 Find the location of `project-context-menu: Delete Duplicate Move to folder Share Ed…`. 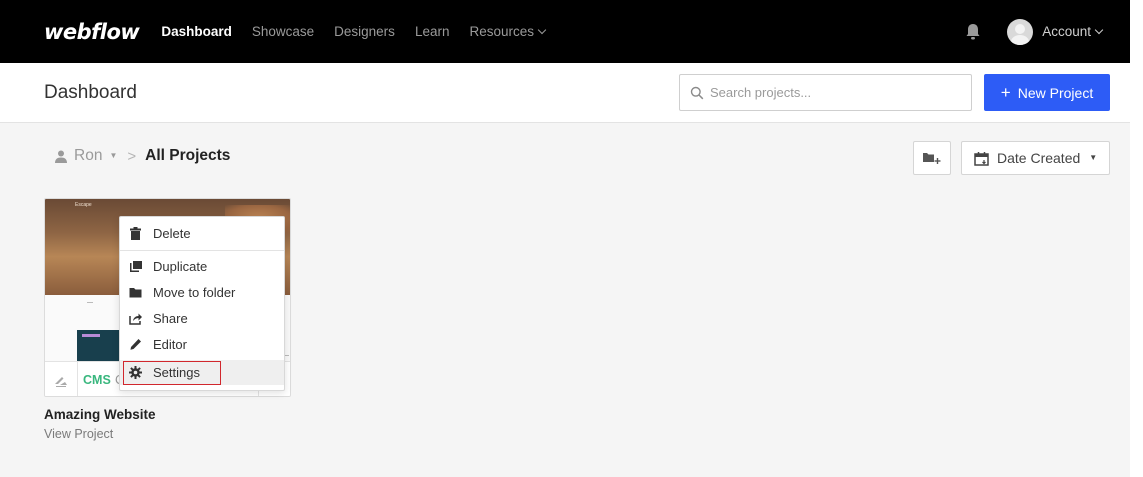

project-context-menu: Delete Duplicate Move to folder Share Ed… is located at coordinates (202, 303).